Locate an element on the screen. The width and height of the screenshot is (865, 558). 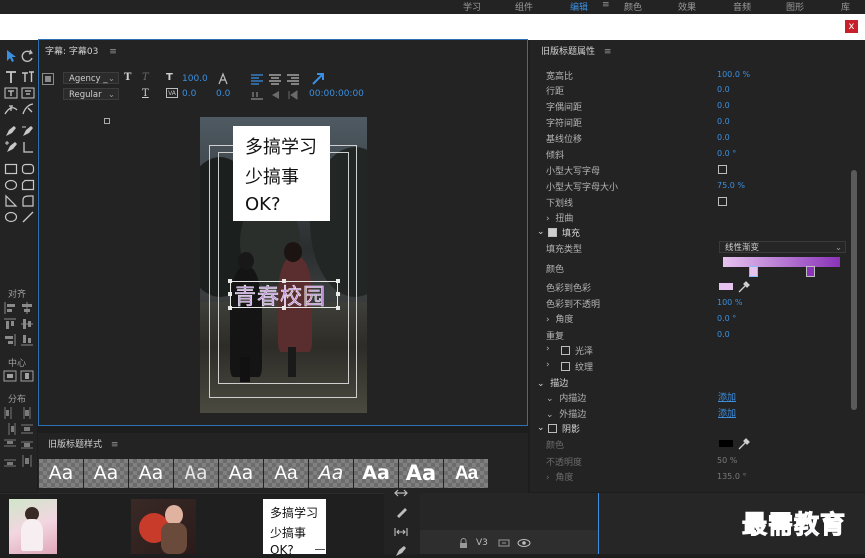
distribute-top-icon is located at coordinates (10, 445).